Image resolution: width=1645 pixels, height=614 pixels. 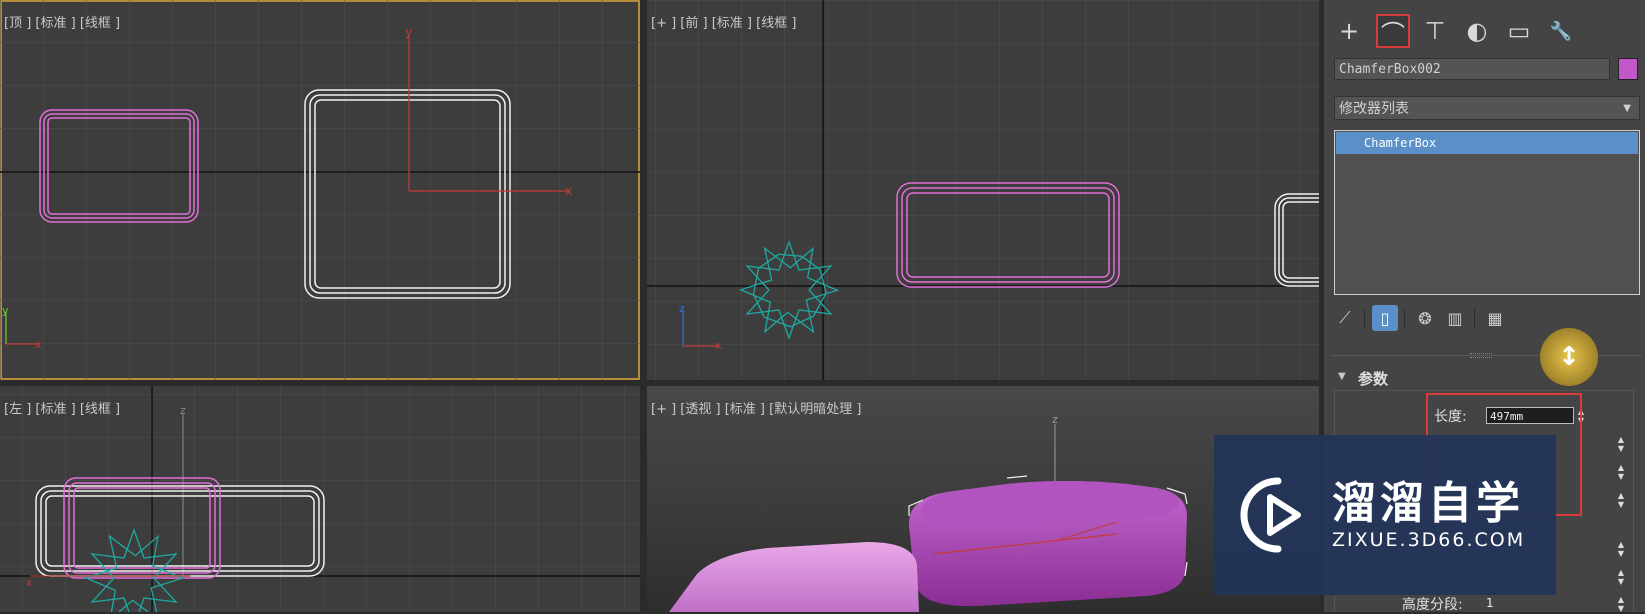 I want to click on left-viewport-canvas: z x, so click(x=320, y=499).